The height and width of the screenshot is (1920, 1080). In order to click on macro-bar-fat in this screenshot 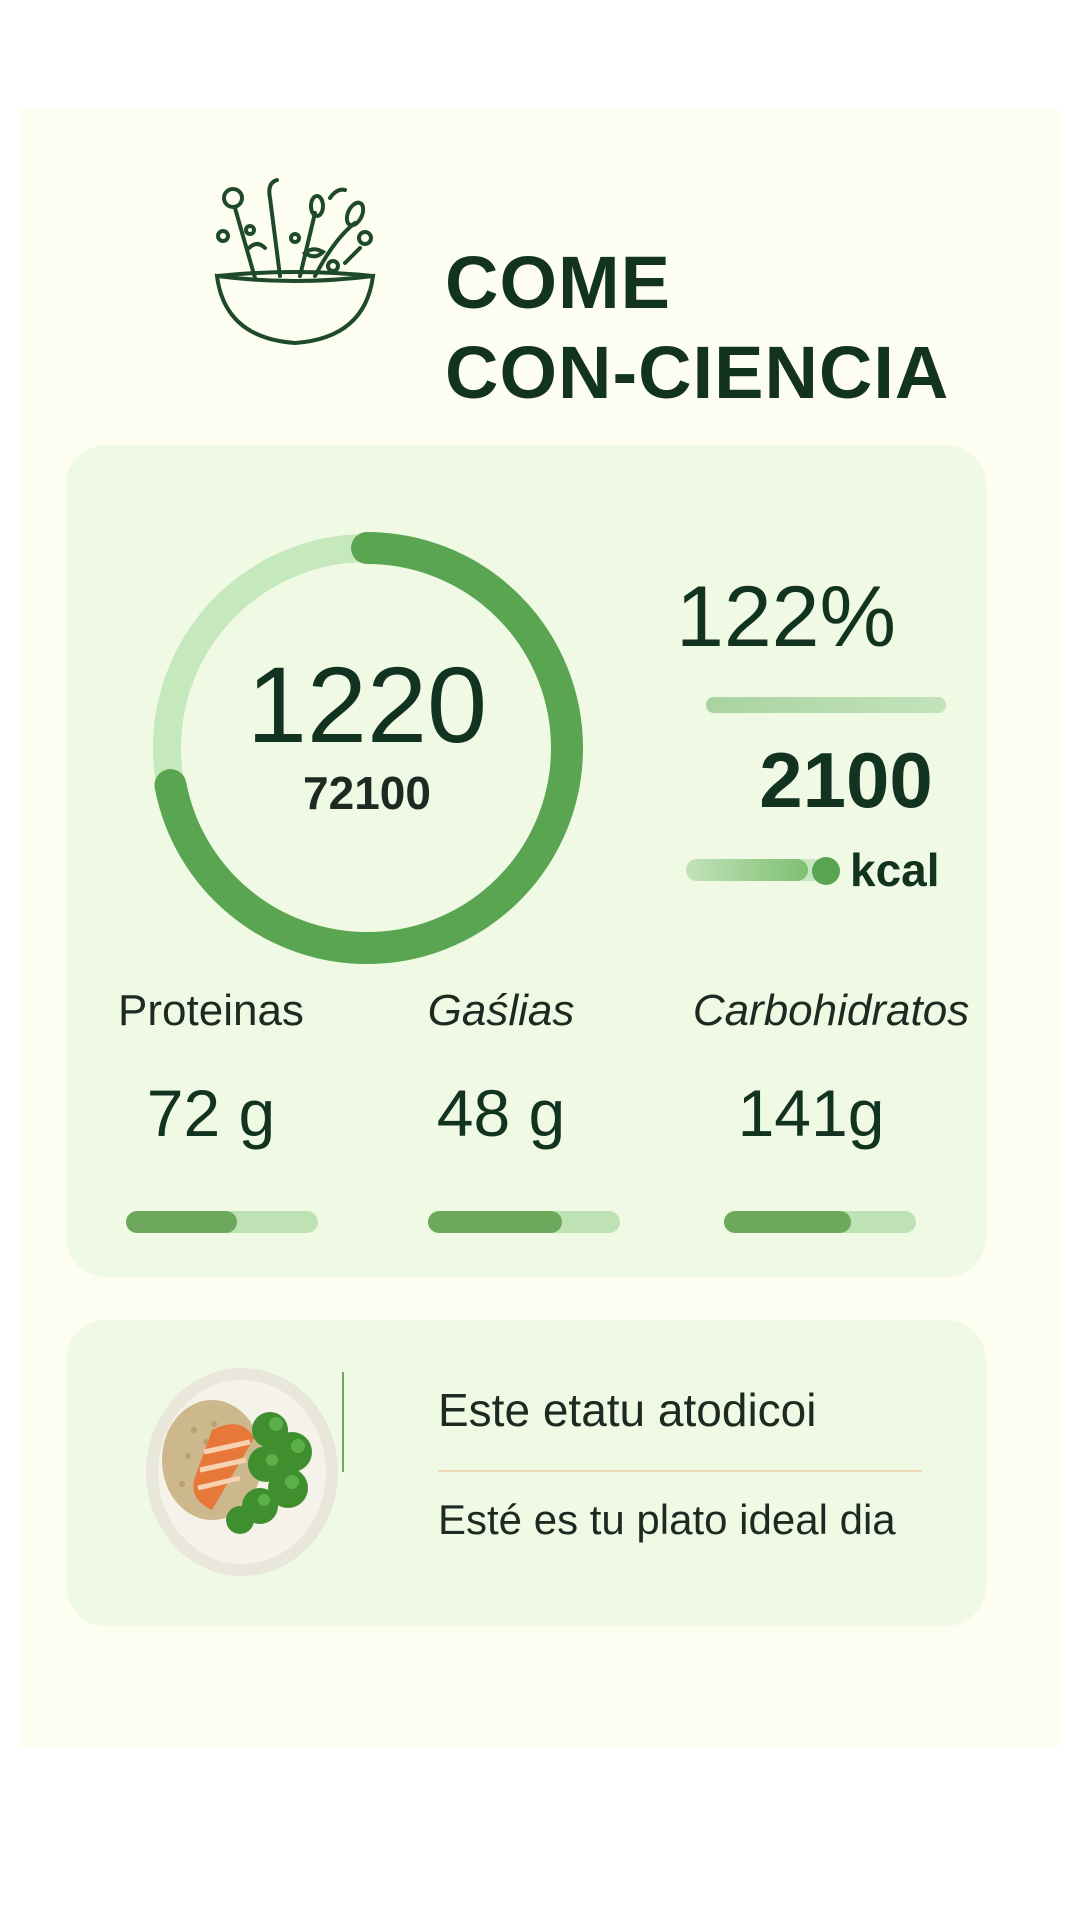, I will do `click(524, 1222)`.